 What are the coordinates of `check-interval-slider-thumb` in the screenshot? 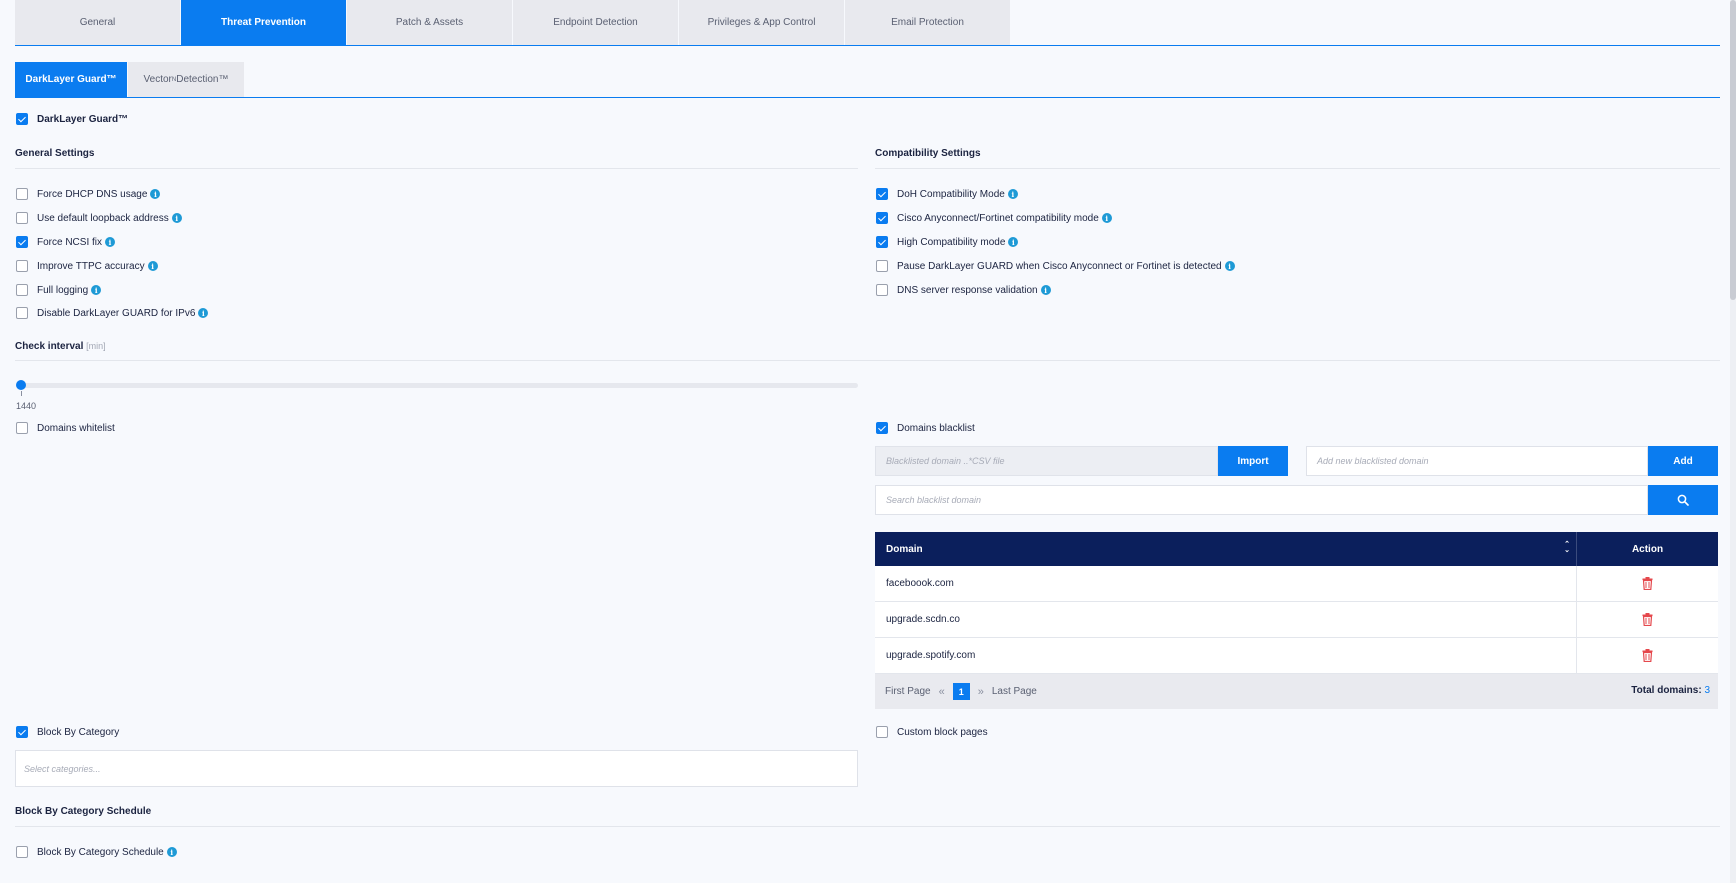 It's located at (21, 385).